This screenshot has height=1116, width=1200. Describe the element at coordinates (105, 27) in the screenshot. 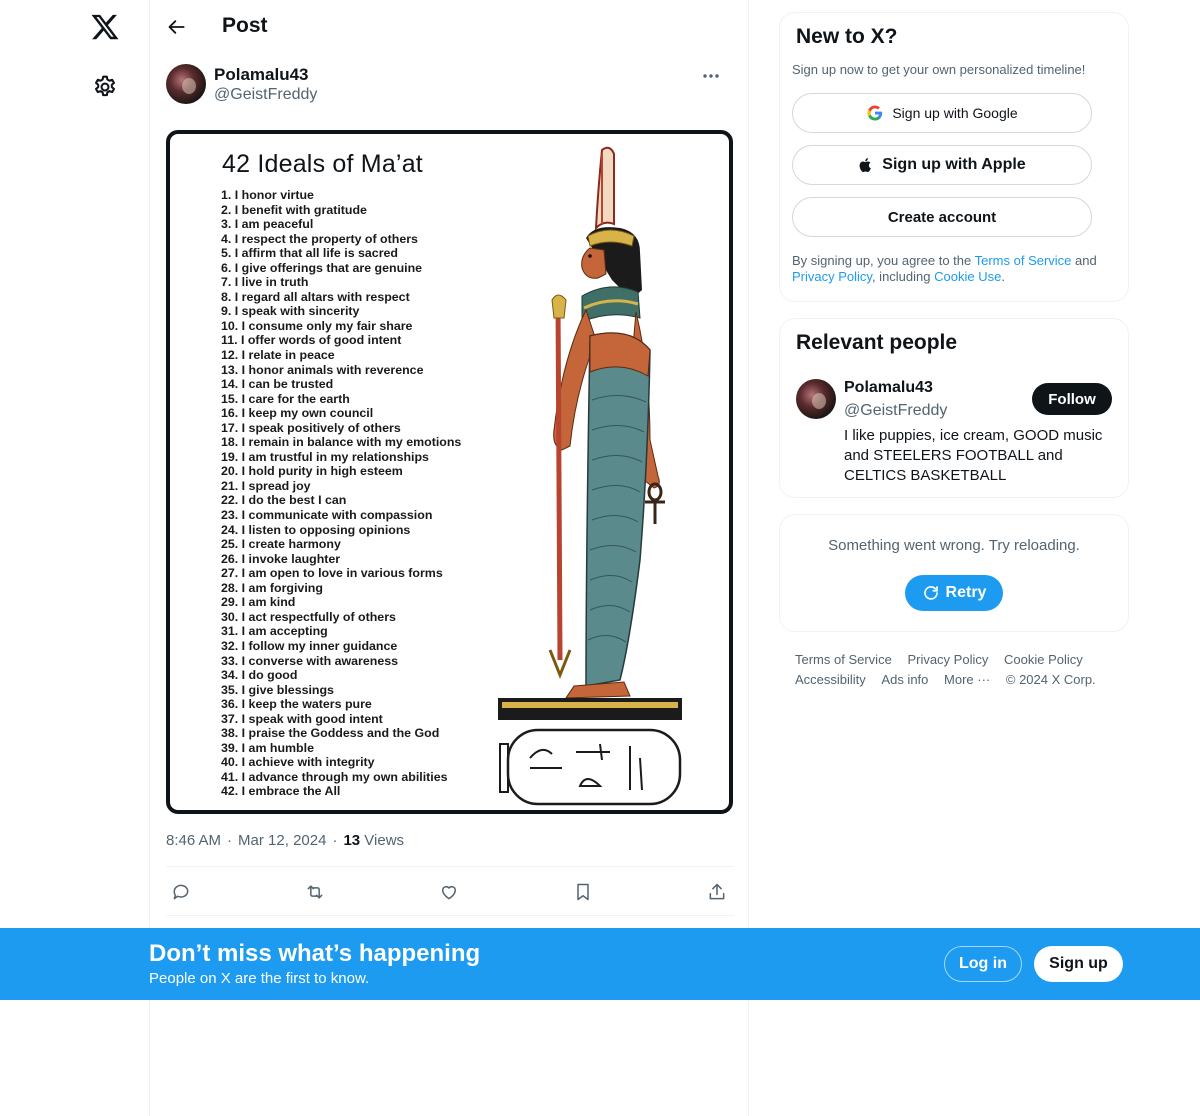

I see `x-logo-icon` at that location.